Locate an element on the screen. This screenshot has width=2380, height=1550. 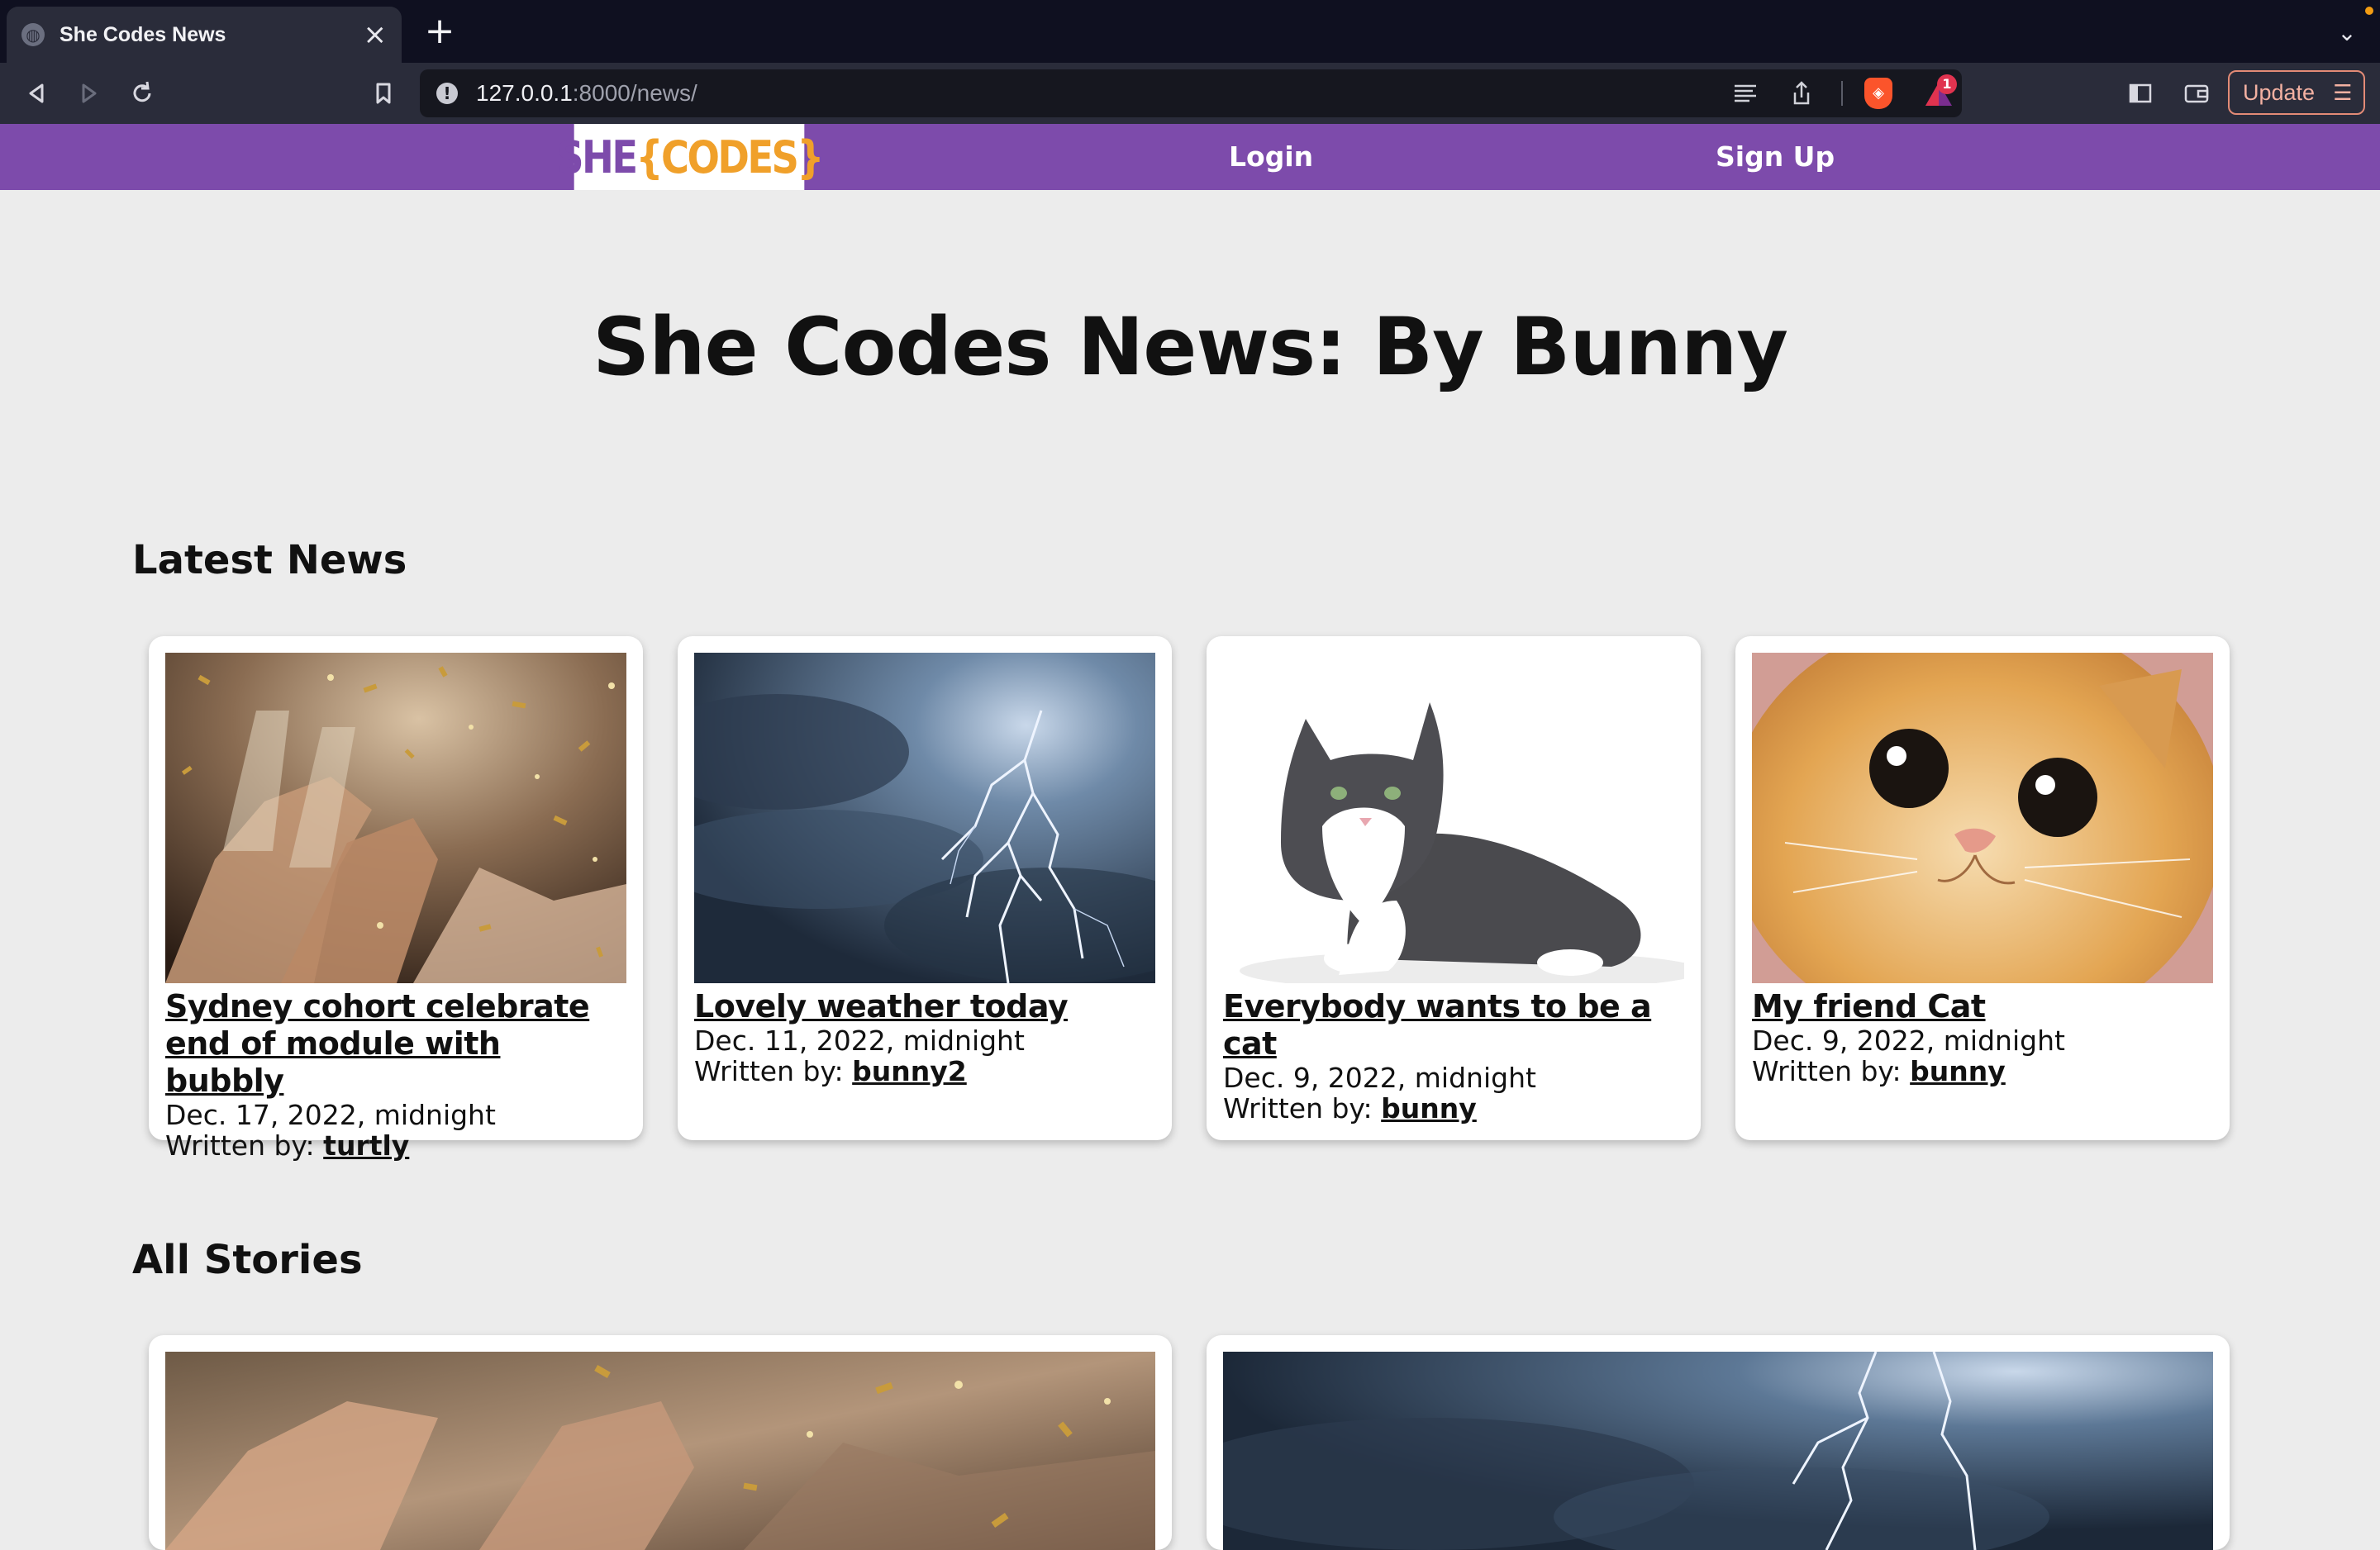
orange-cat-image is located at coordinates (1982, 818).